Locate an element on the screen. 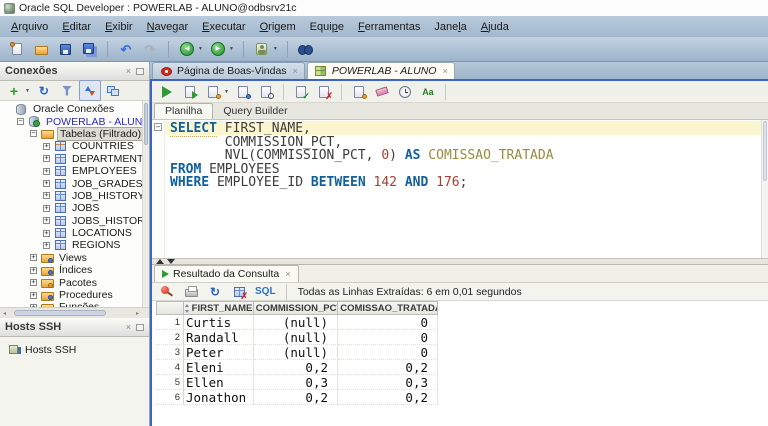  code-fold-icon: − is located at coordinates (158, 127).